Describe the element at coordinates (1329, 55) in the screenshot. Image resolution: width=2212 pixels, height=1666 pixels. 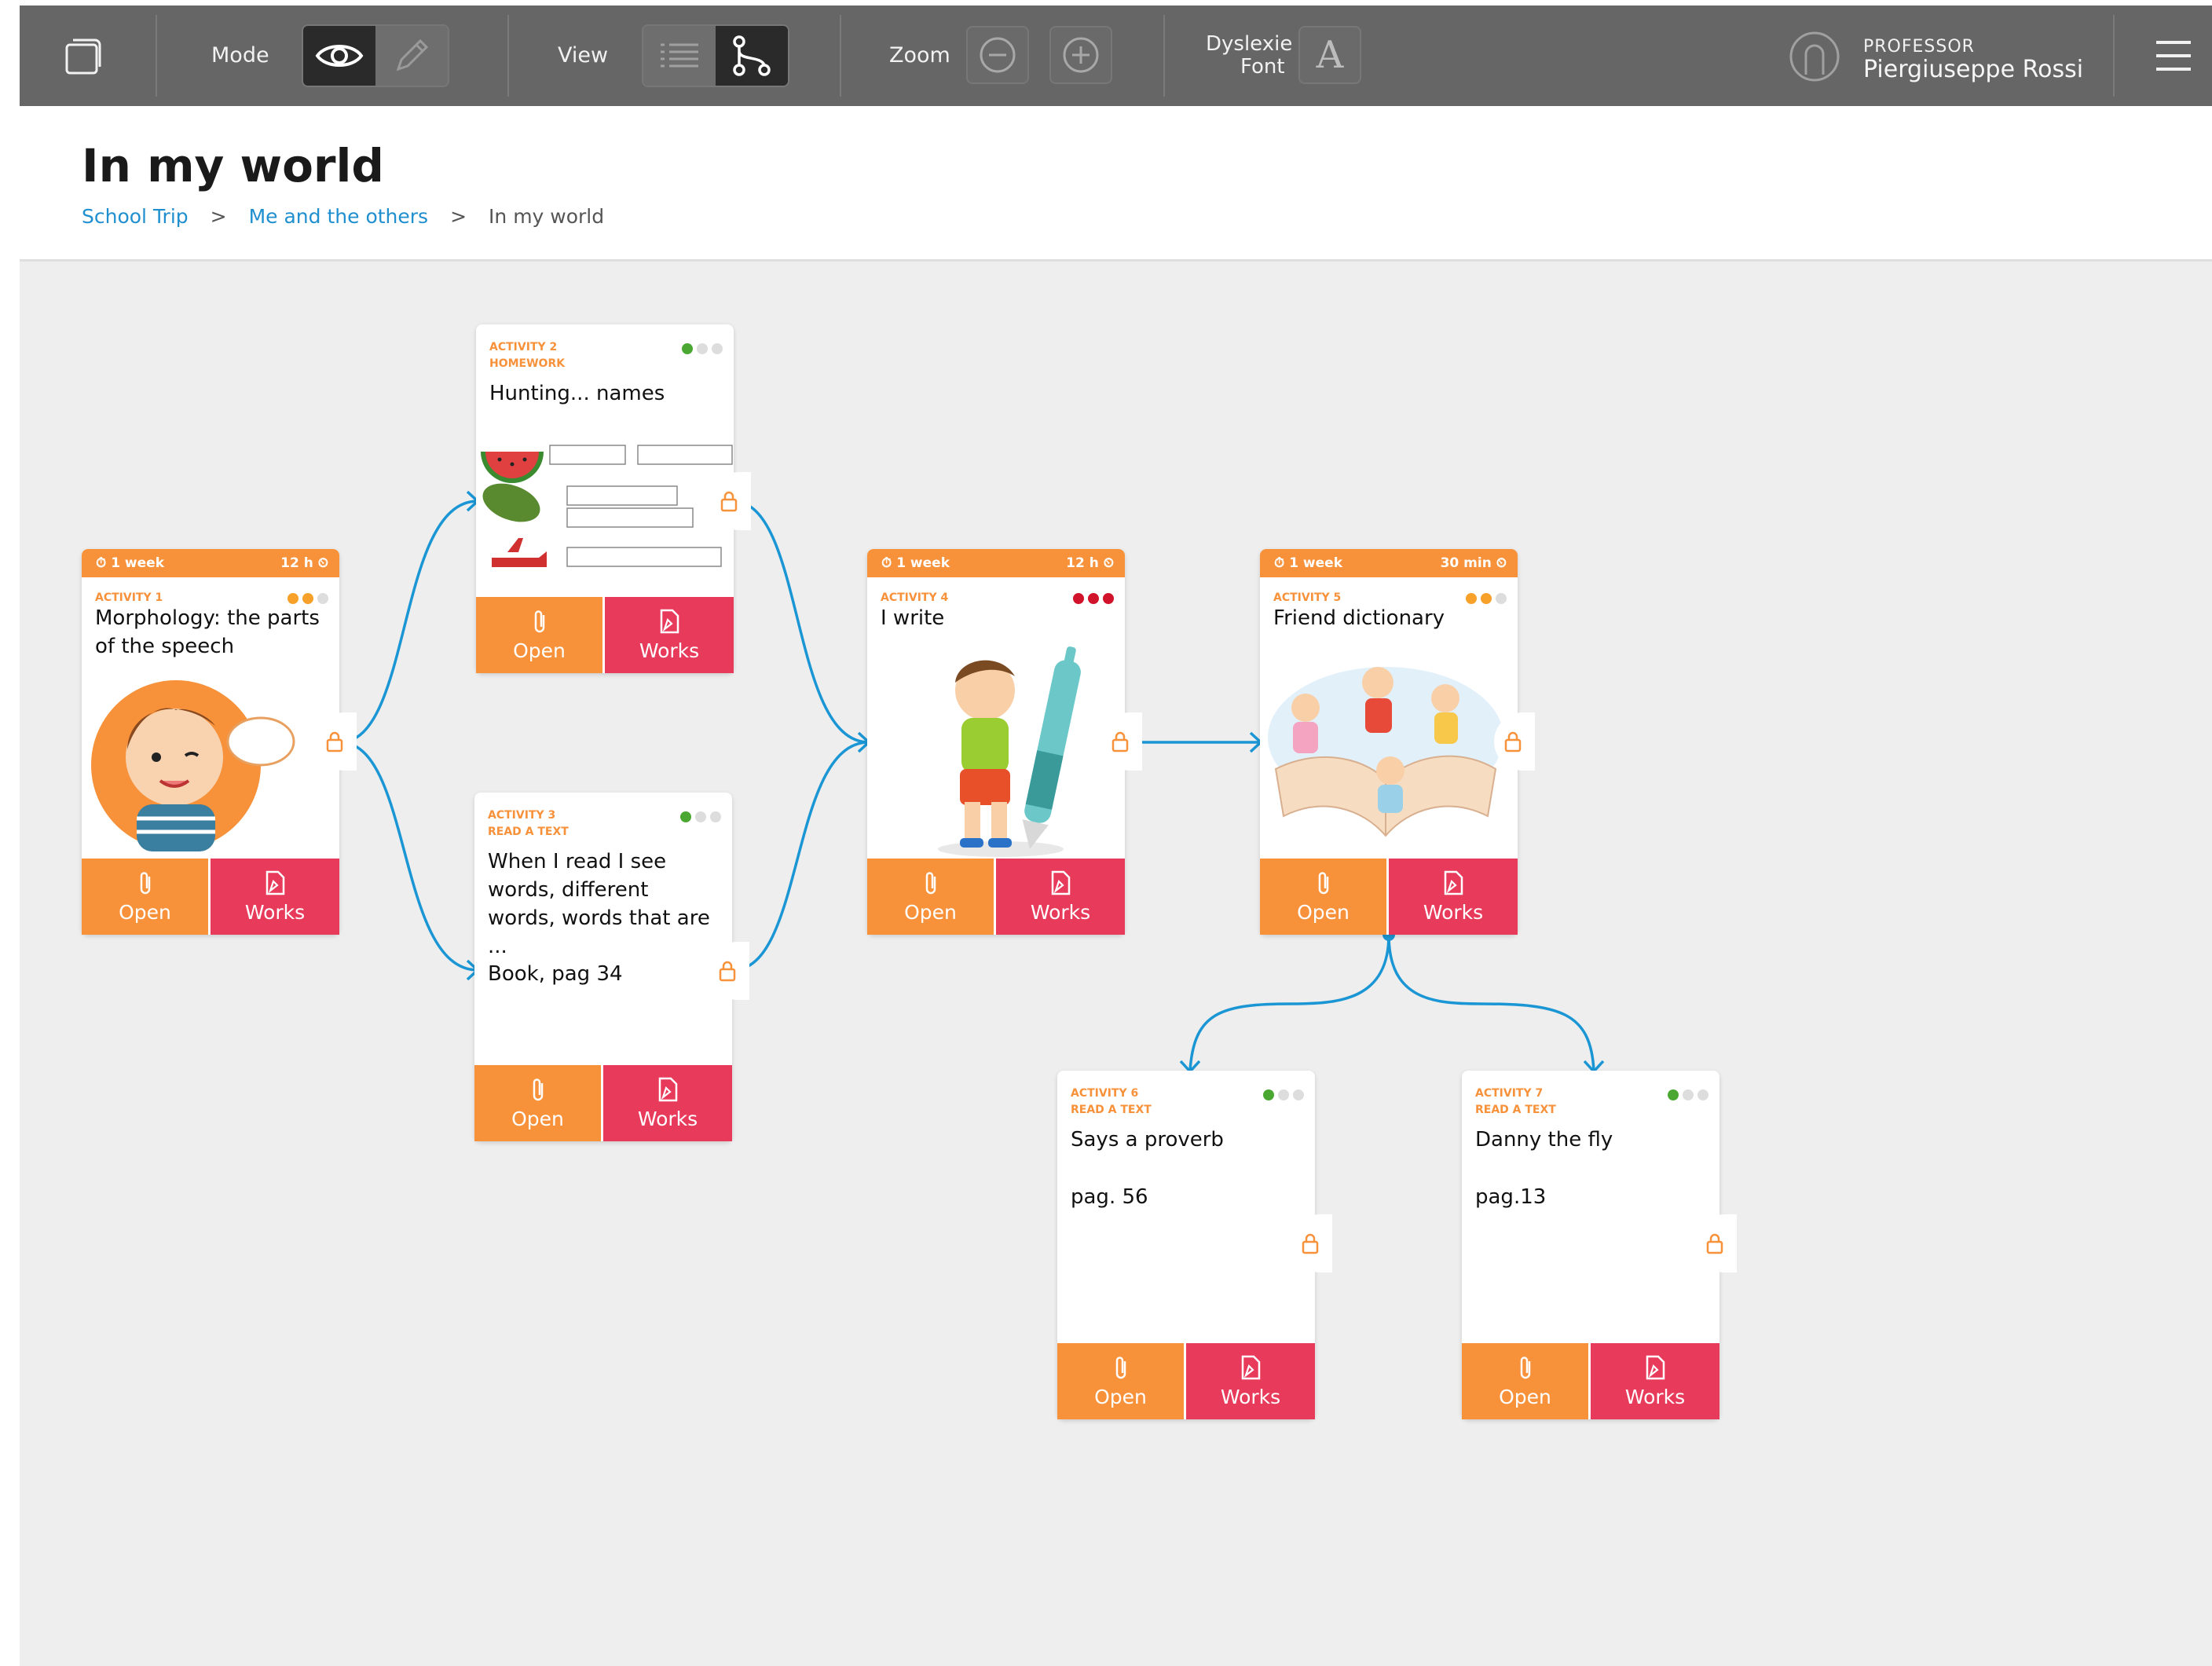
I see `dyslexie-font-button: A` at that location.